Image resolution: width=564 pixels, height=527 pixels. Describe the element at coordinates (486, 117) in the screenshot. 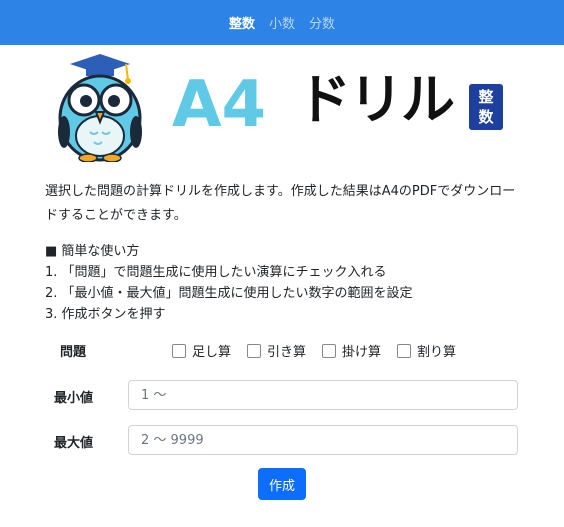

I see `logo-badge-bottom: 数` at that location.